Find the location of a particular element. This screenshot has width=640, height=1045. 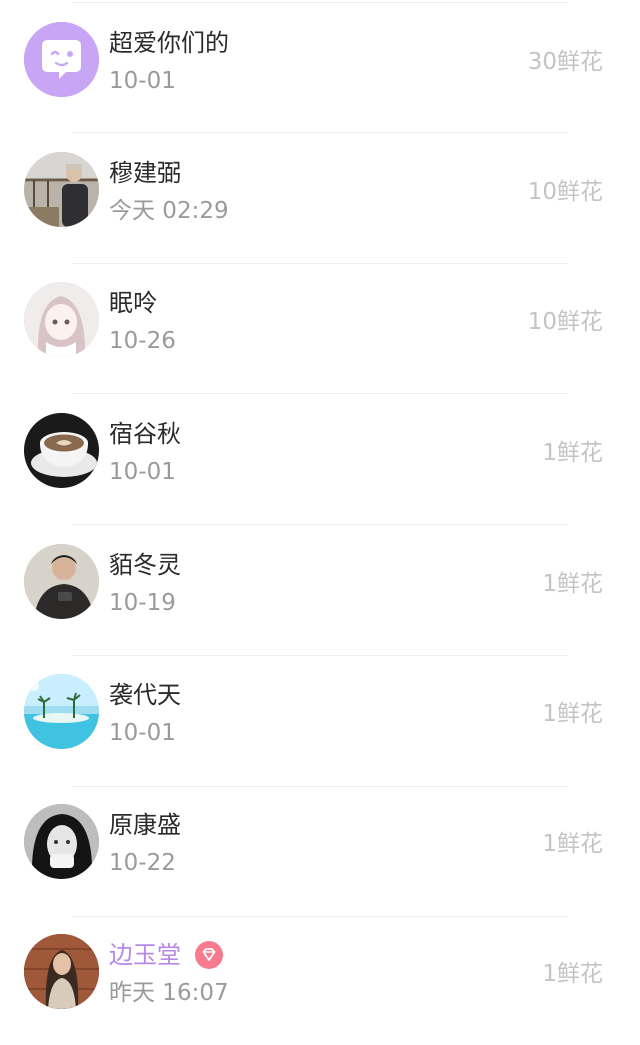

gift-time: 昨天 16:07 is located at coordinates (169, 993).